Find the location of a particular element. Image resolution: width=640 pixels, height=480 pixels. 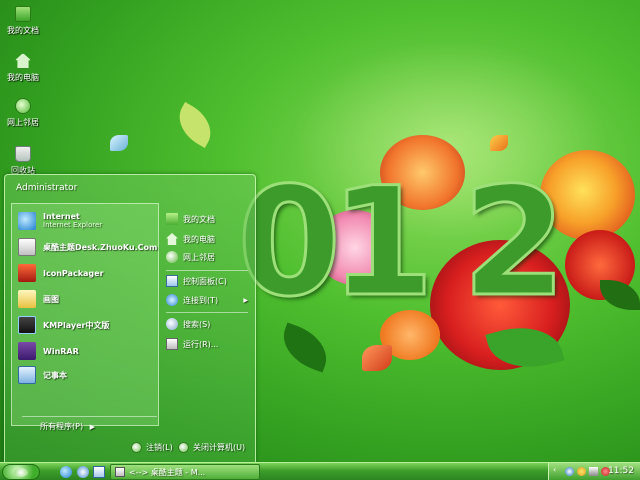

place-control-panel: 控制面板(C) is located at coordinates (207, 281).